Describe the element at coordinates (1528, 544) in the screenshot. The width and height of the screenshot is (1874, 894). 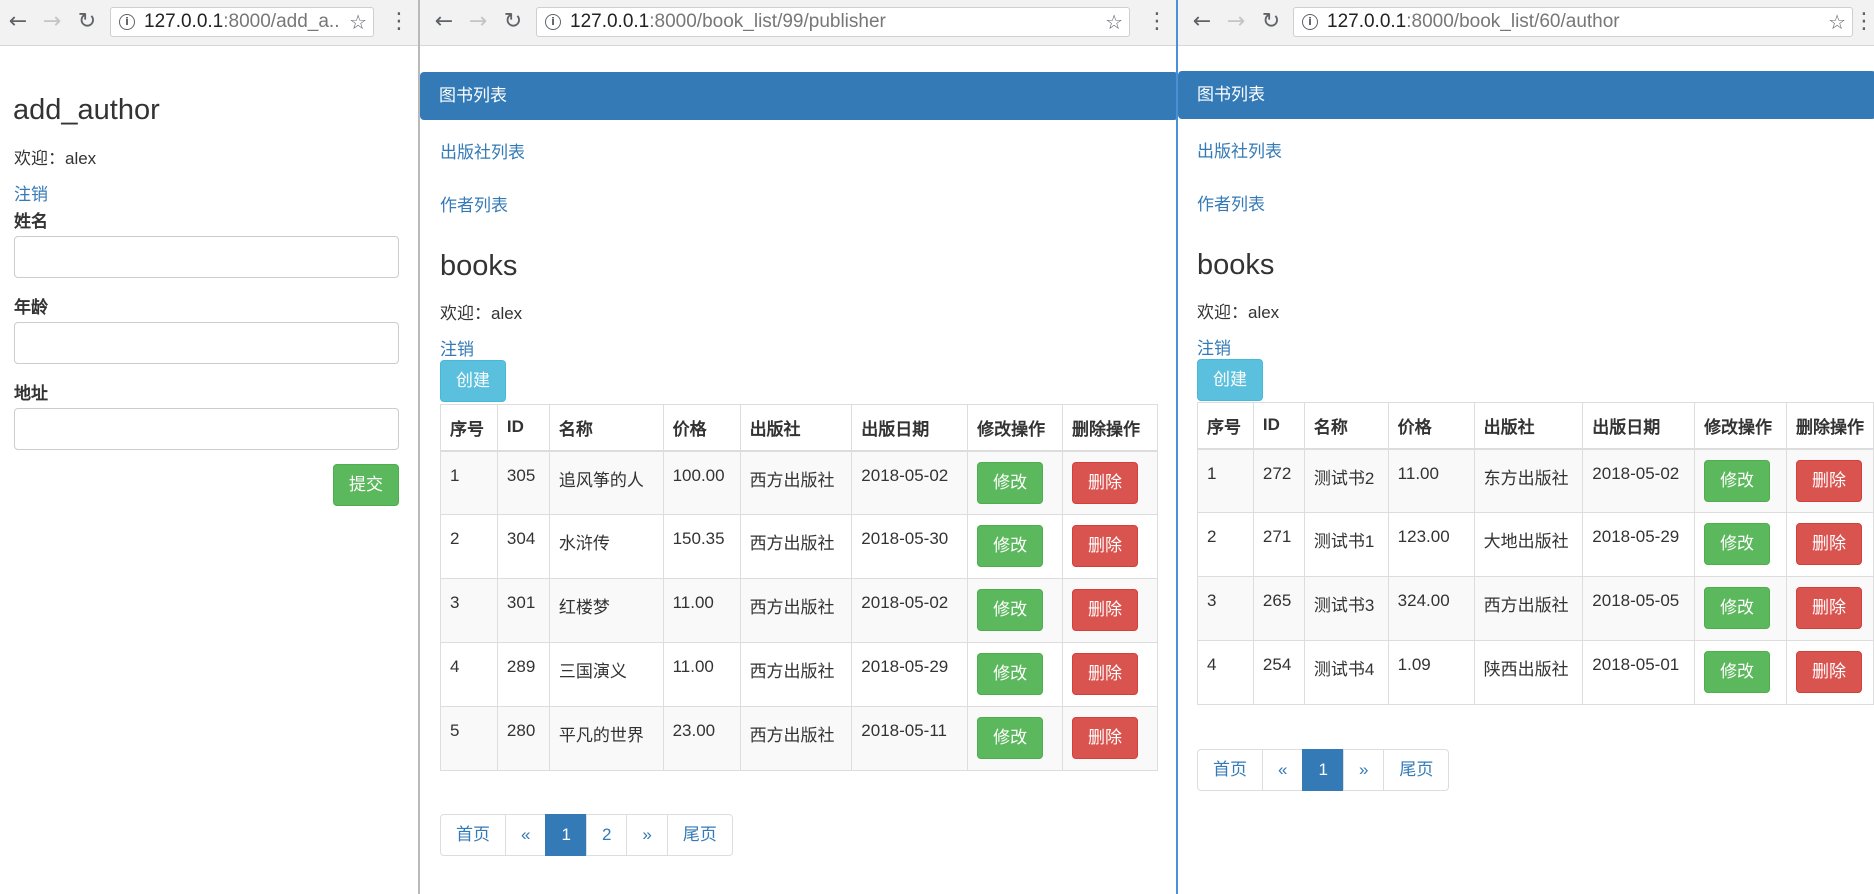
I see `table-cell: 大地出版社` at that location.